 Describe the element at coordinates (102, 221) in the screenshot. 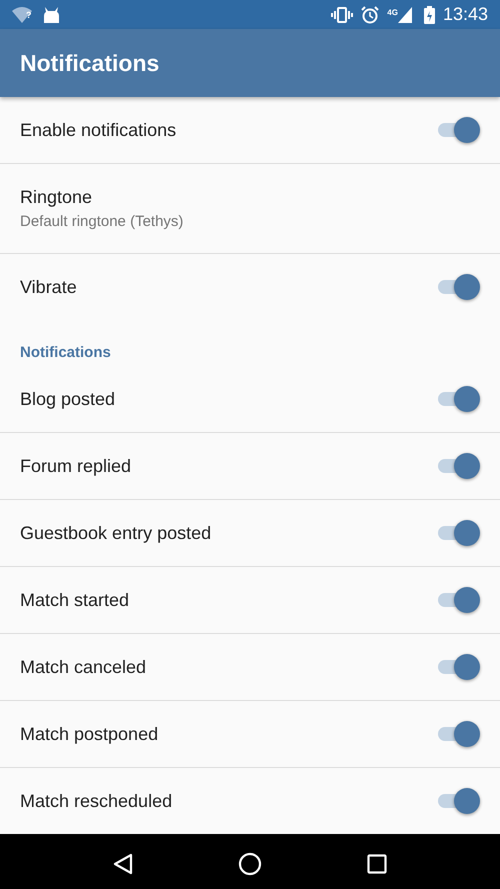

I see `row-summary: Default ringtone (Tethys)` at that location.